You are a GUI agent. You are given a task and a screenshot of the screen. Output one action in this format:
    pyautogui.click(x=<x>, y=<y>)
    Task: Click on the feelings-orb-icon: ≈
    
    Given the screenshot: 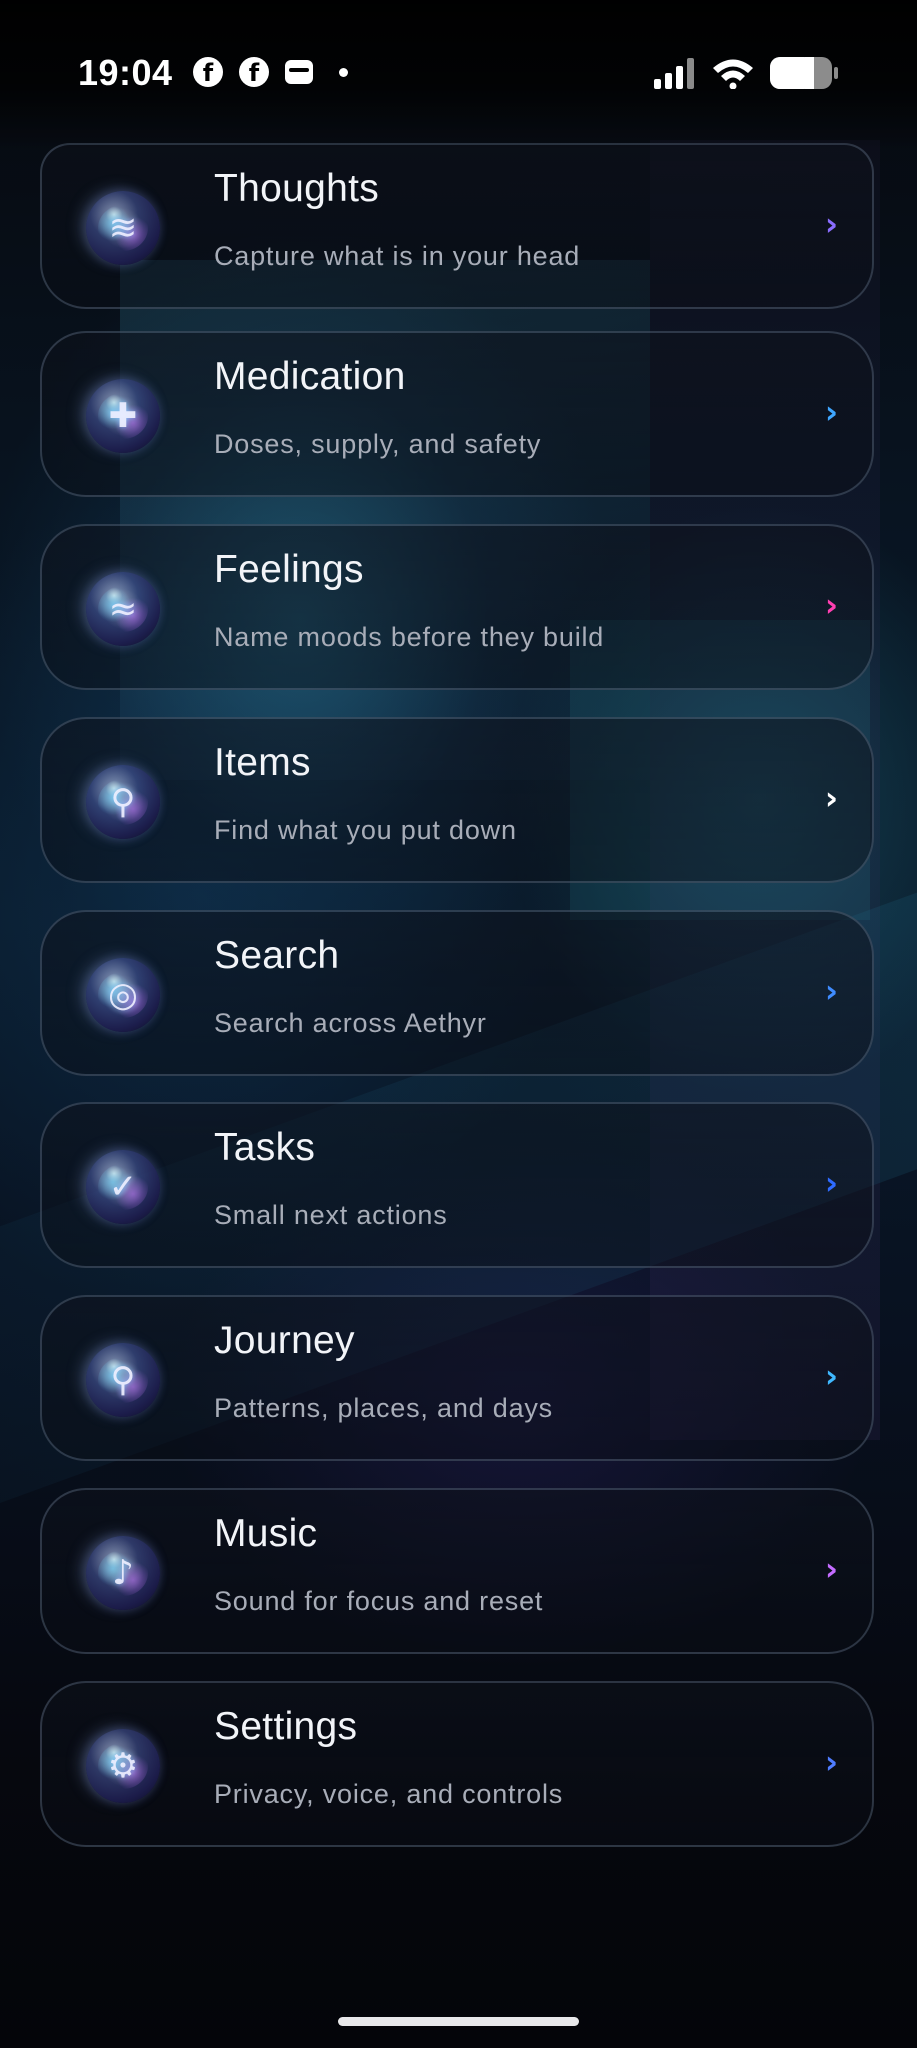 What is the action you would take?
    pyautogui.click(x=123, y=609)
    